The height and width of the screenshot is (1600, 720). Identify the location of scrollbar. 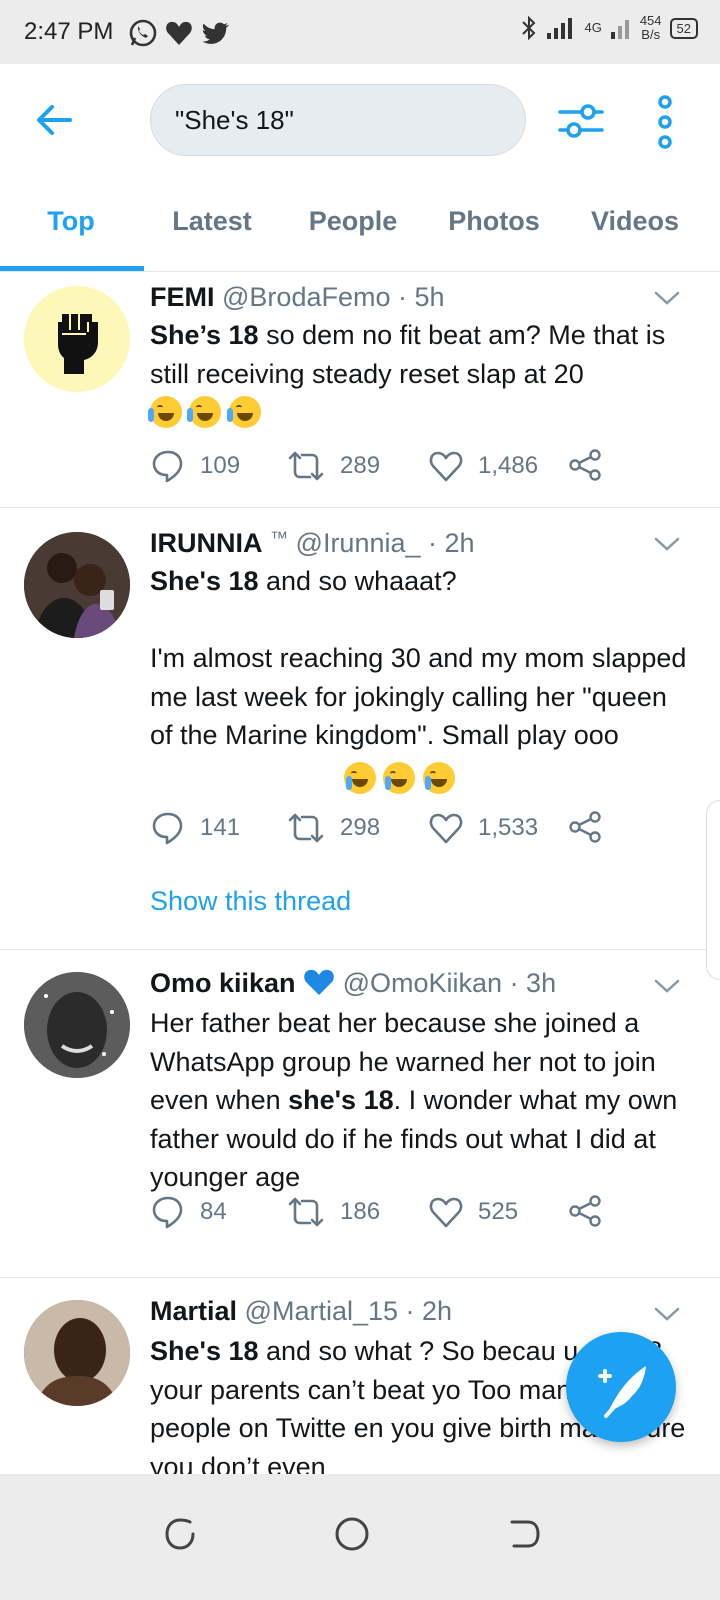
(713, 890).